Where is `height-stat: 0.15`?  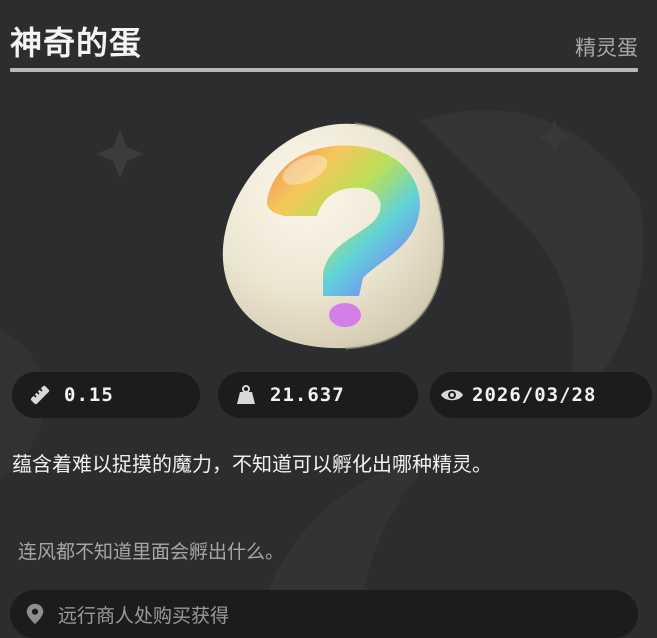
height-stat: 0.15 is located at coordinates (106, 395).